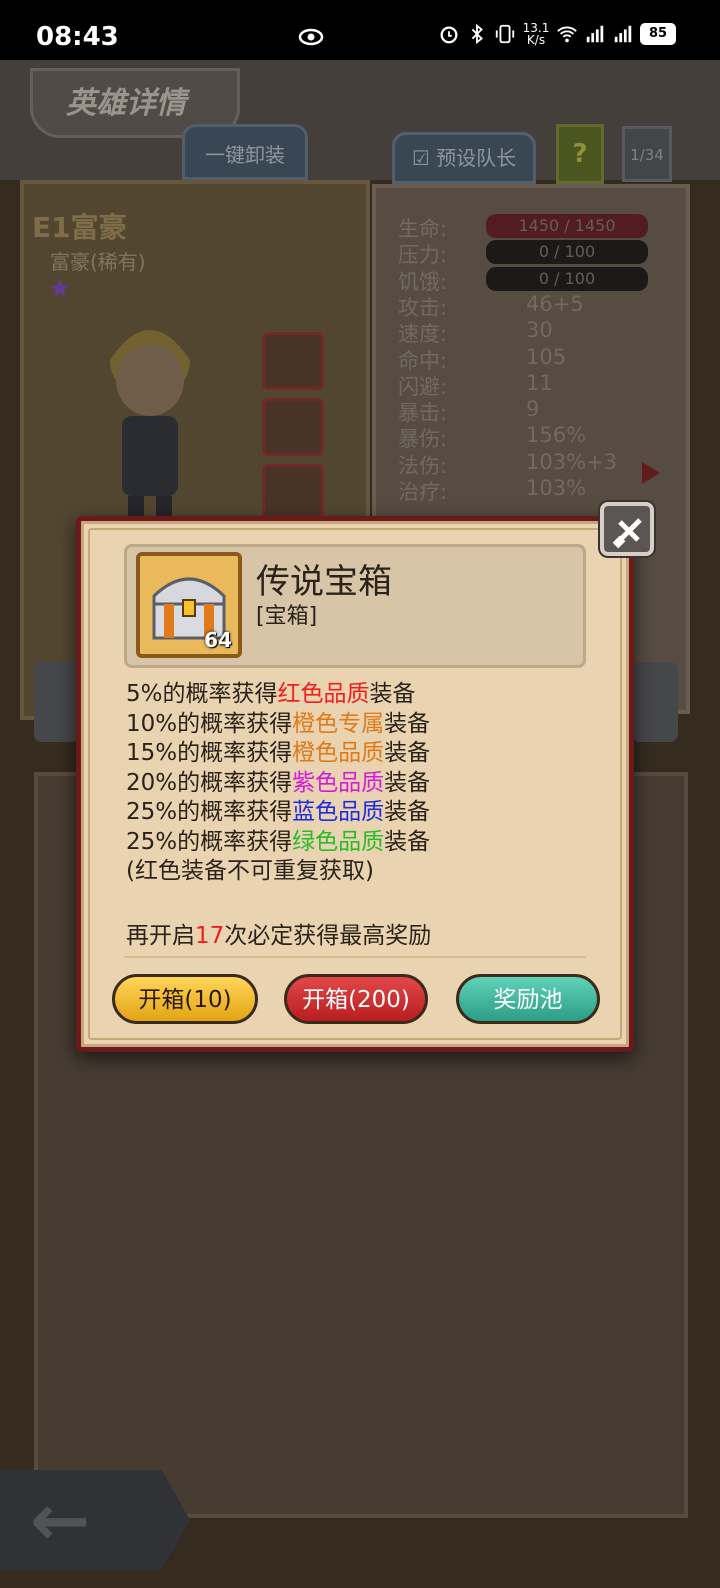 This screenshot has height=1588, width=720. I want to click on drop-note: (红色装备不可重复获取), so click(250, 871).